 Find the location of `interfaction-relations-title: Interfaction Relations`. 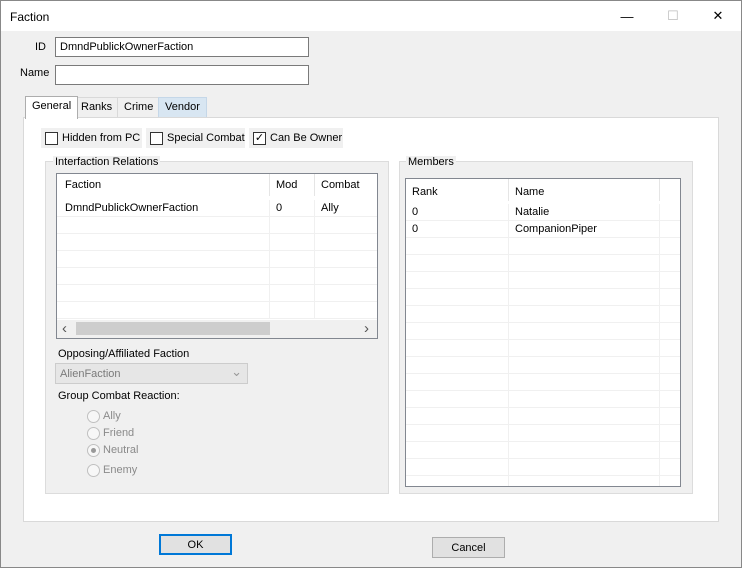

interfaction-relations-title: Interfaction Relations is located at coordinates (107, 162).